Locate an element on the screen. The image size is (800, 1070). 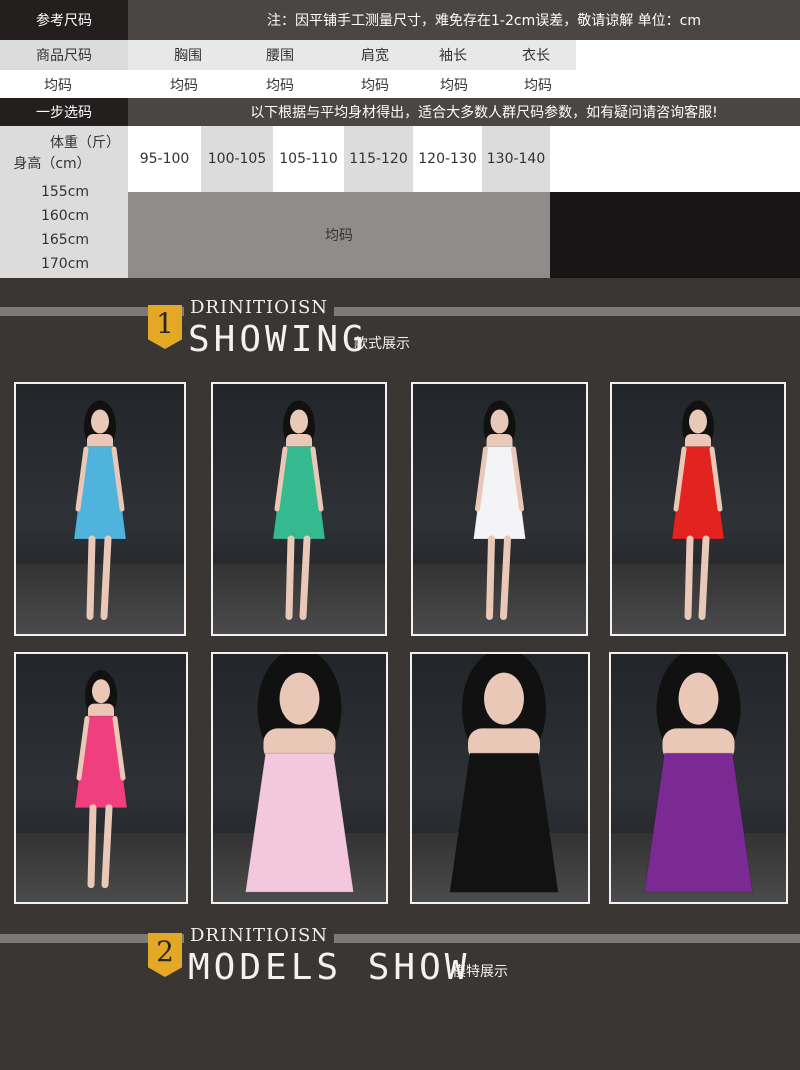
value-bust: 均码 is located at coordinates (184, 86).